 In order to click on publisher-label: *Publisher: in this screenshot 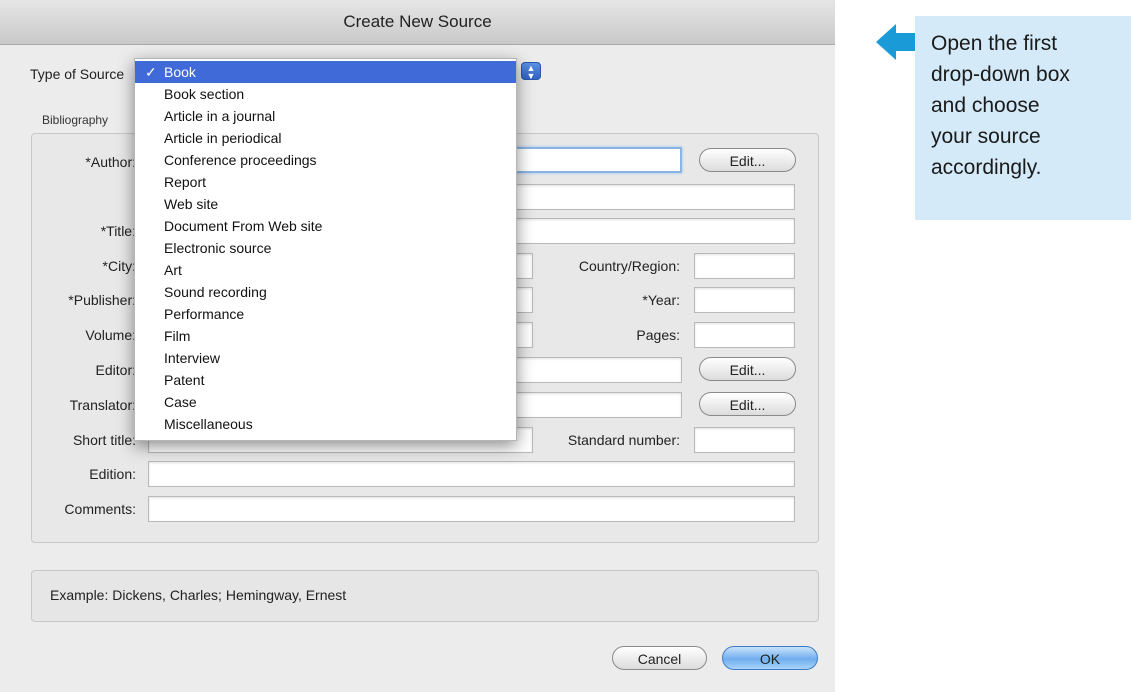, I will do `click(102, 300)`.